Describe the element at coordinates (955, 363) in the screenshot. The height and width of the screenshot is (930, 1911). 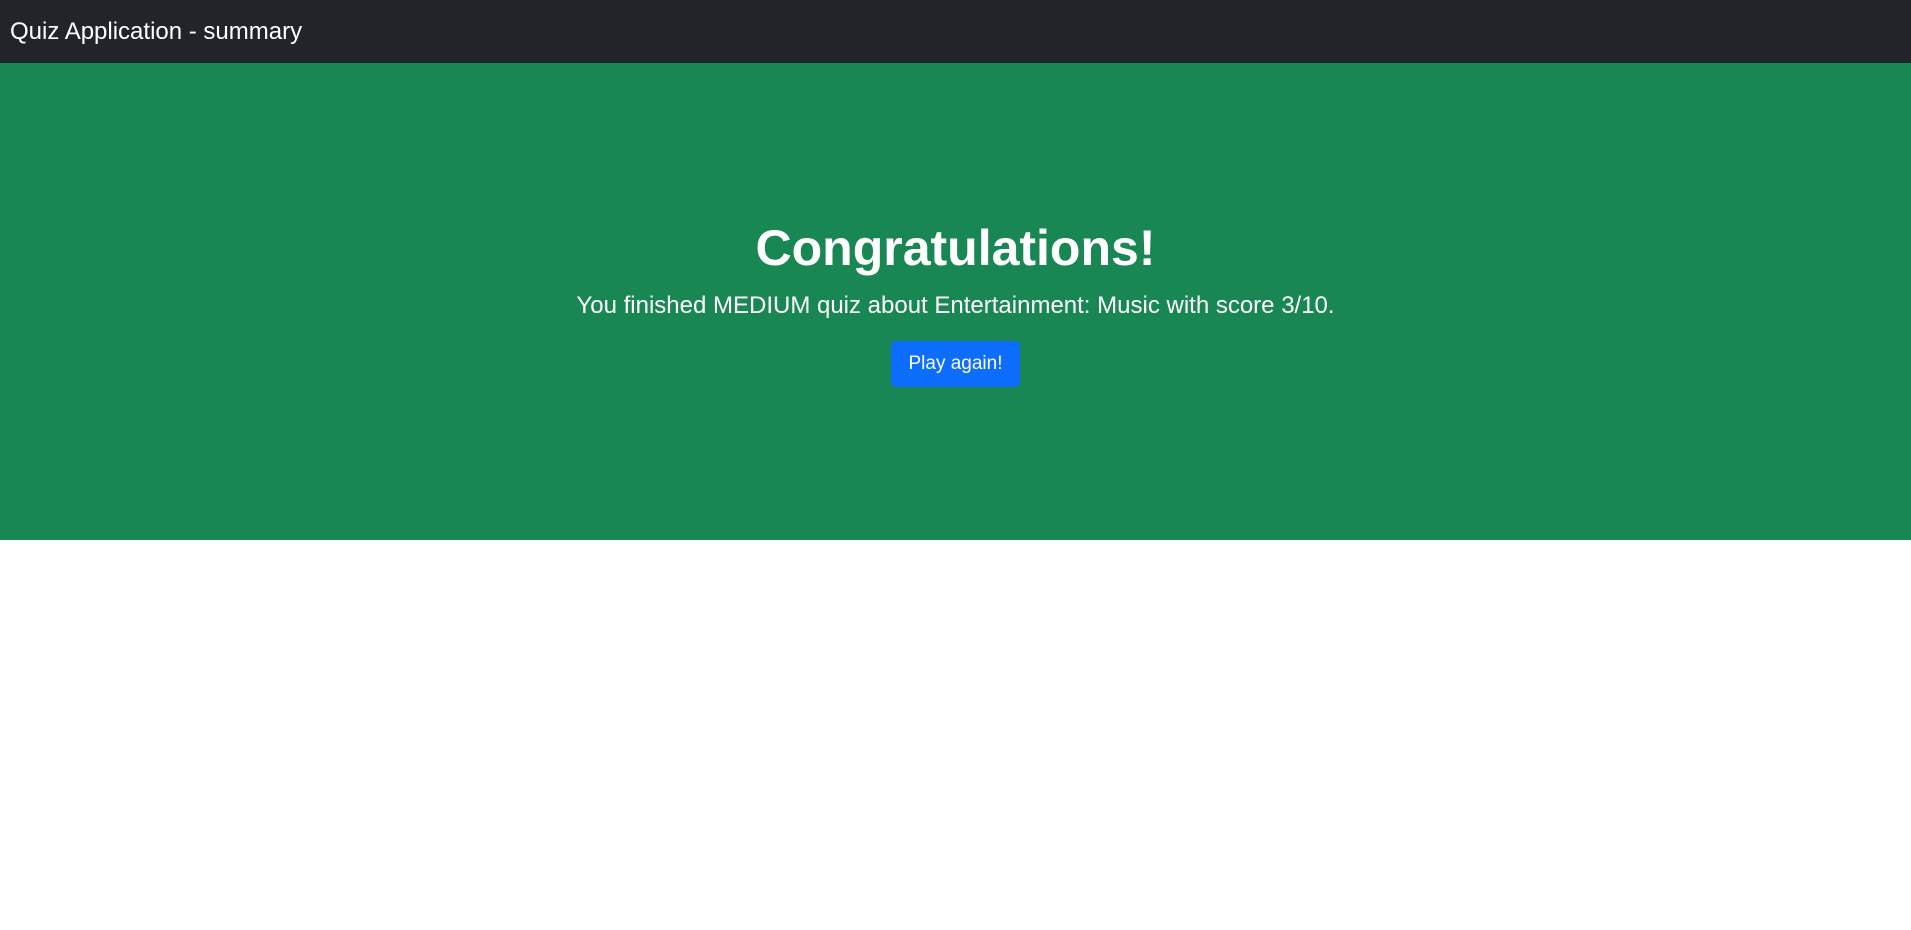
I see `play-again-button: Play again!` at that location.